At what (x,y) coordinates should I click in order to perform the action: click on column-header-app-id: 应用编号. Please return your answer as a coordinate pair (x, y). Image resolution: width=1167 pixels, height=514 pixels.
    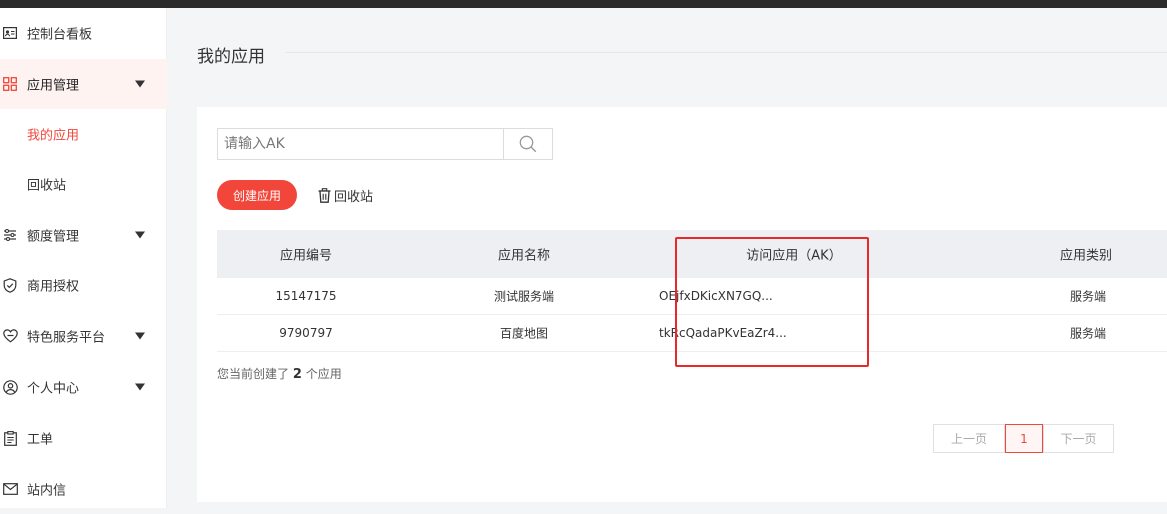
    Looking at the image, I should click on (306, 256).